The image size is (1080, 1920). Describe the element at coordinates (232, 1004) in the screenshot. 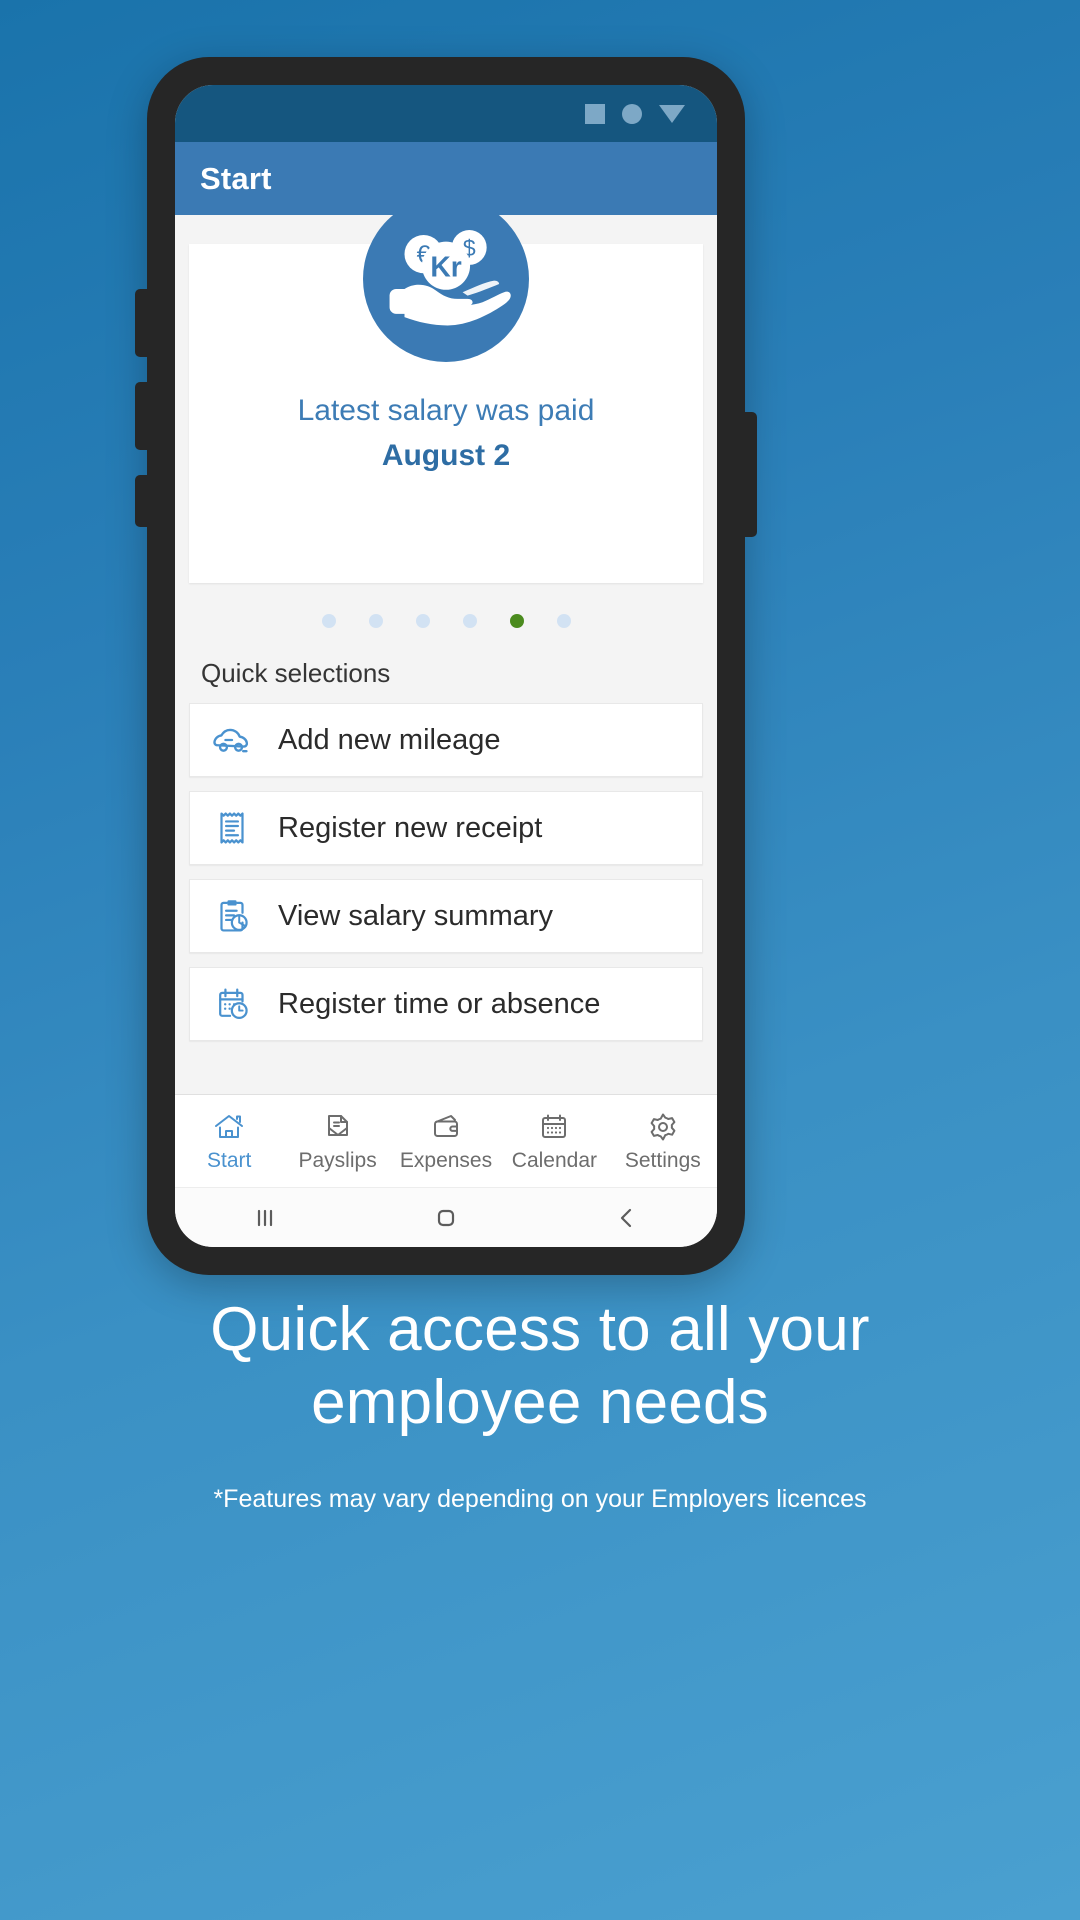

I see `calendar-clock-icon` at that location.